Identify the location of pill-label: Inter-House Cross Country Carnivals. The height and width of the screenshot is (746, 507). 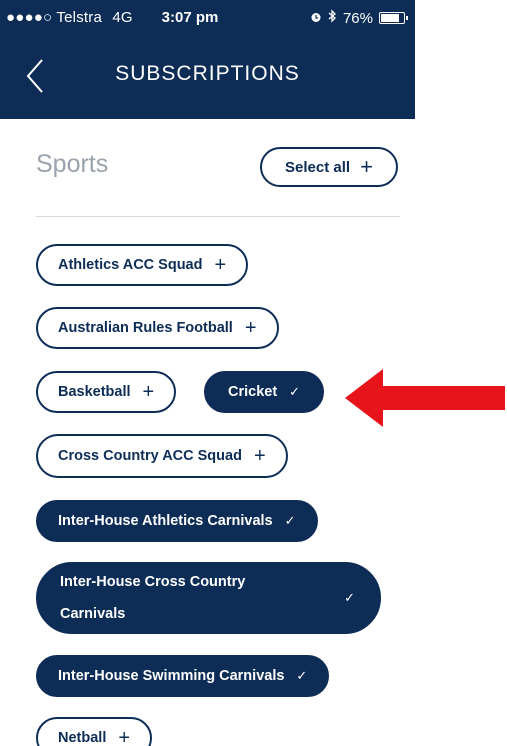
(153, 598).